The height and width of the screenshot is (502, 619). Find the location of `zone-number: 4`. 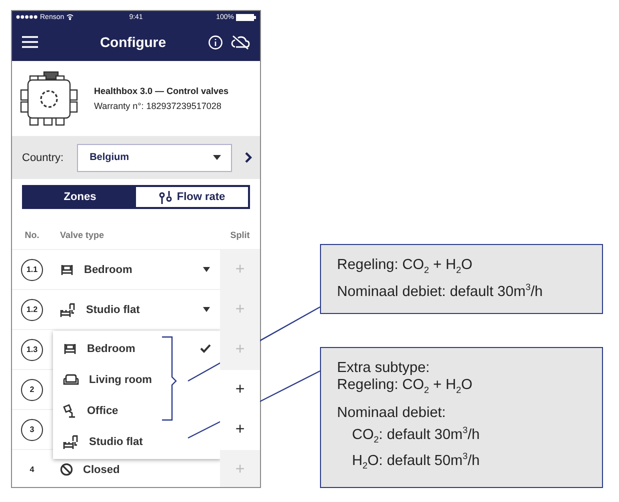

zone-number: 4 is located at coordinates (32, 469).